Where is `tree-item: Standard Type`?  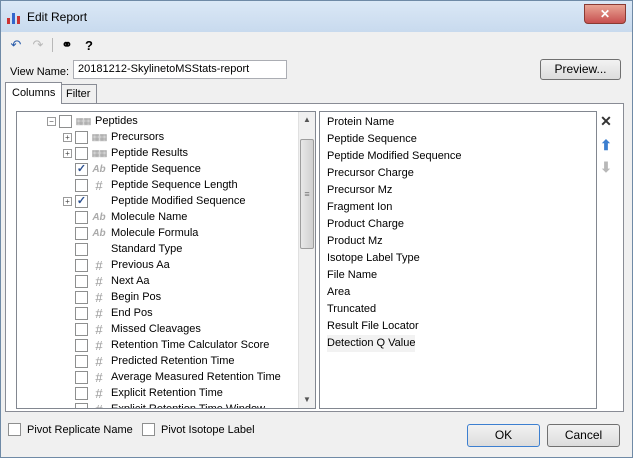 tree-item: Standard Type is located at coordinates (122, 249).